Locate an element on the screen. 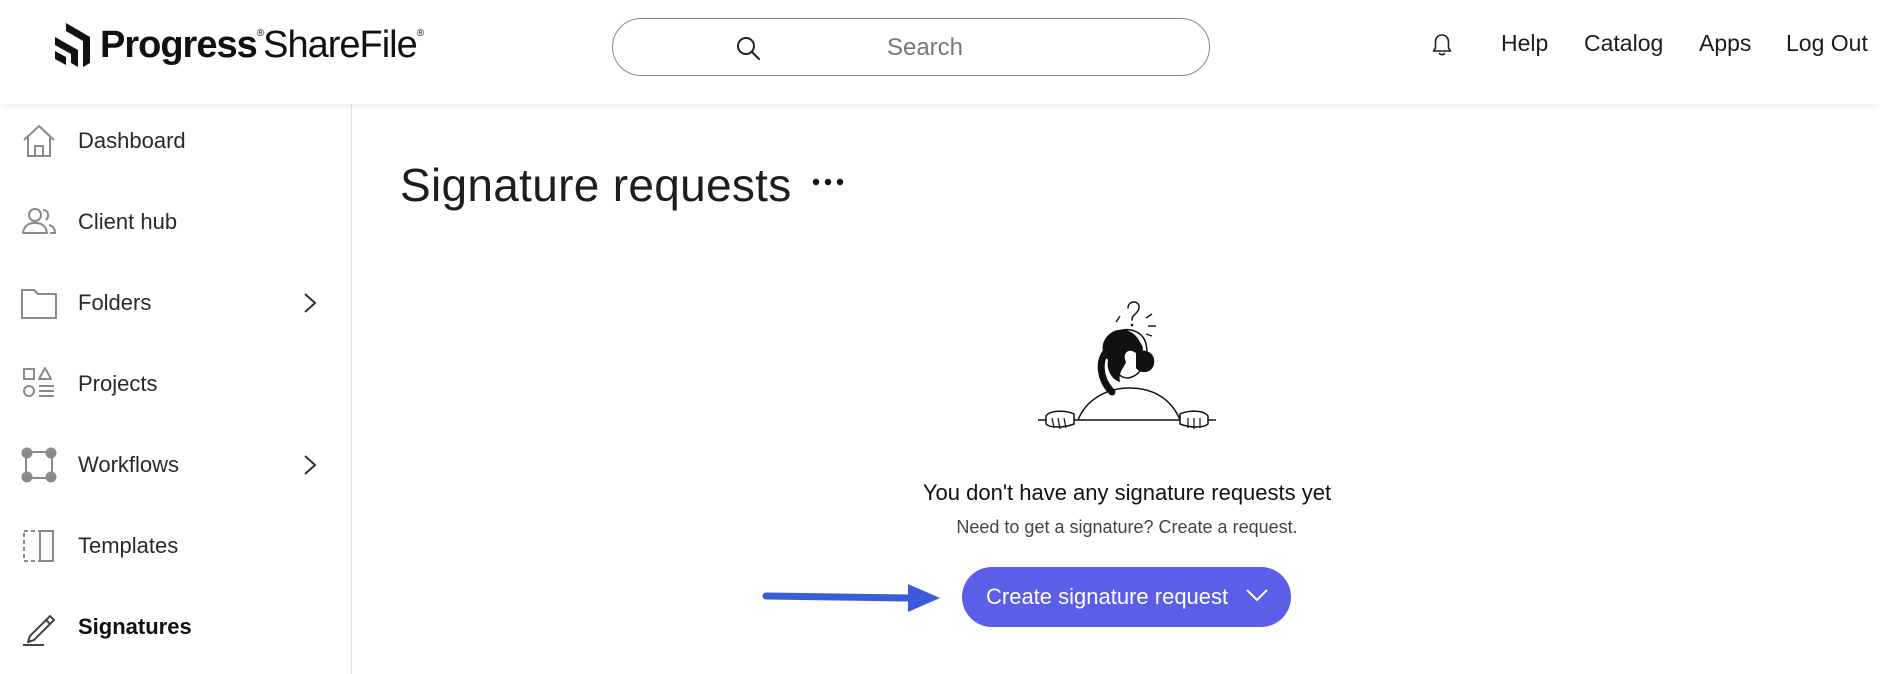  sidebar-item-client-hub: Client hub is located at coordinates (176, 221).